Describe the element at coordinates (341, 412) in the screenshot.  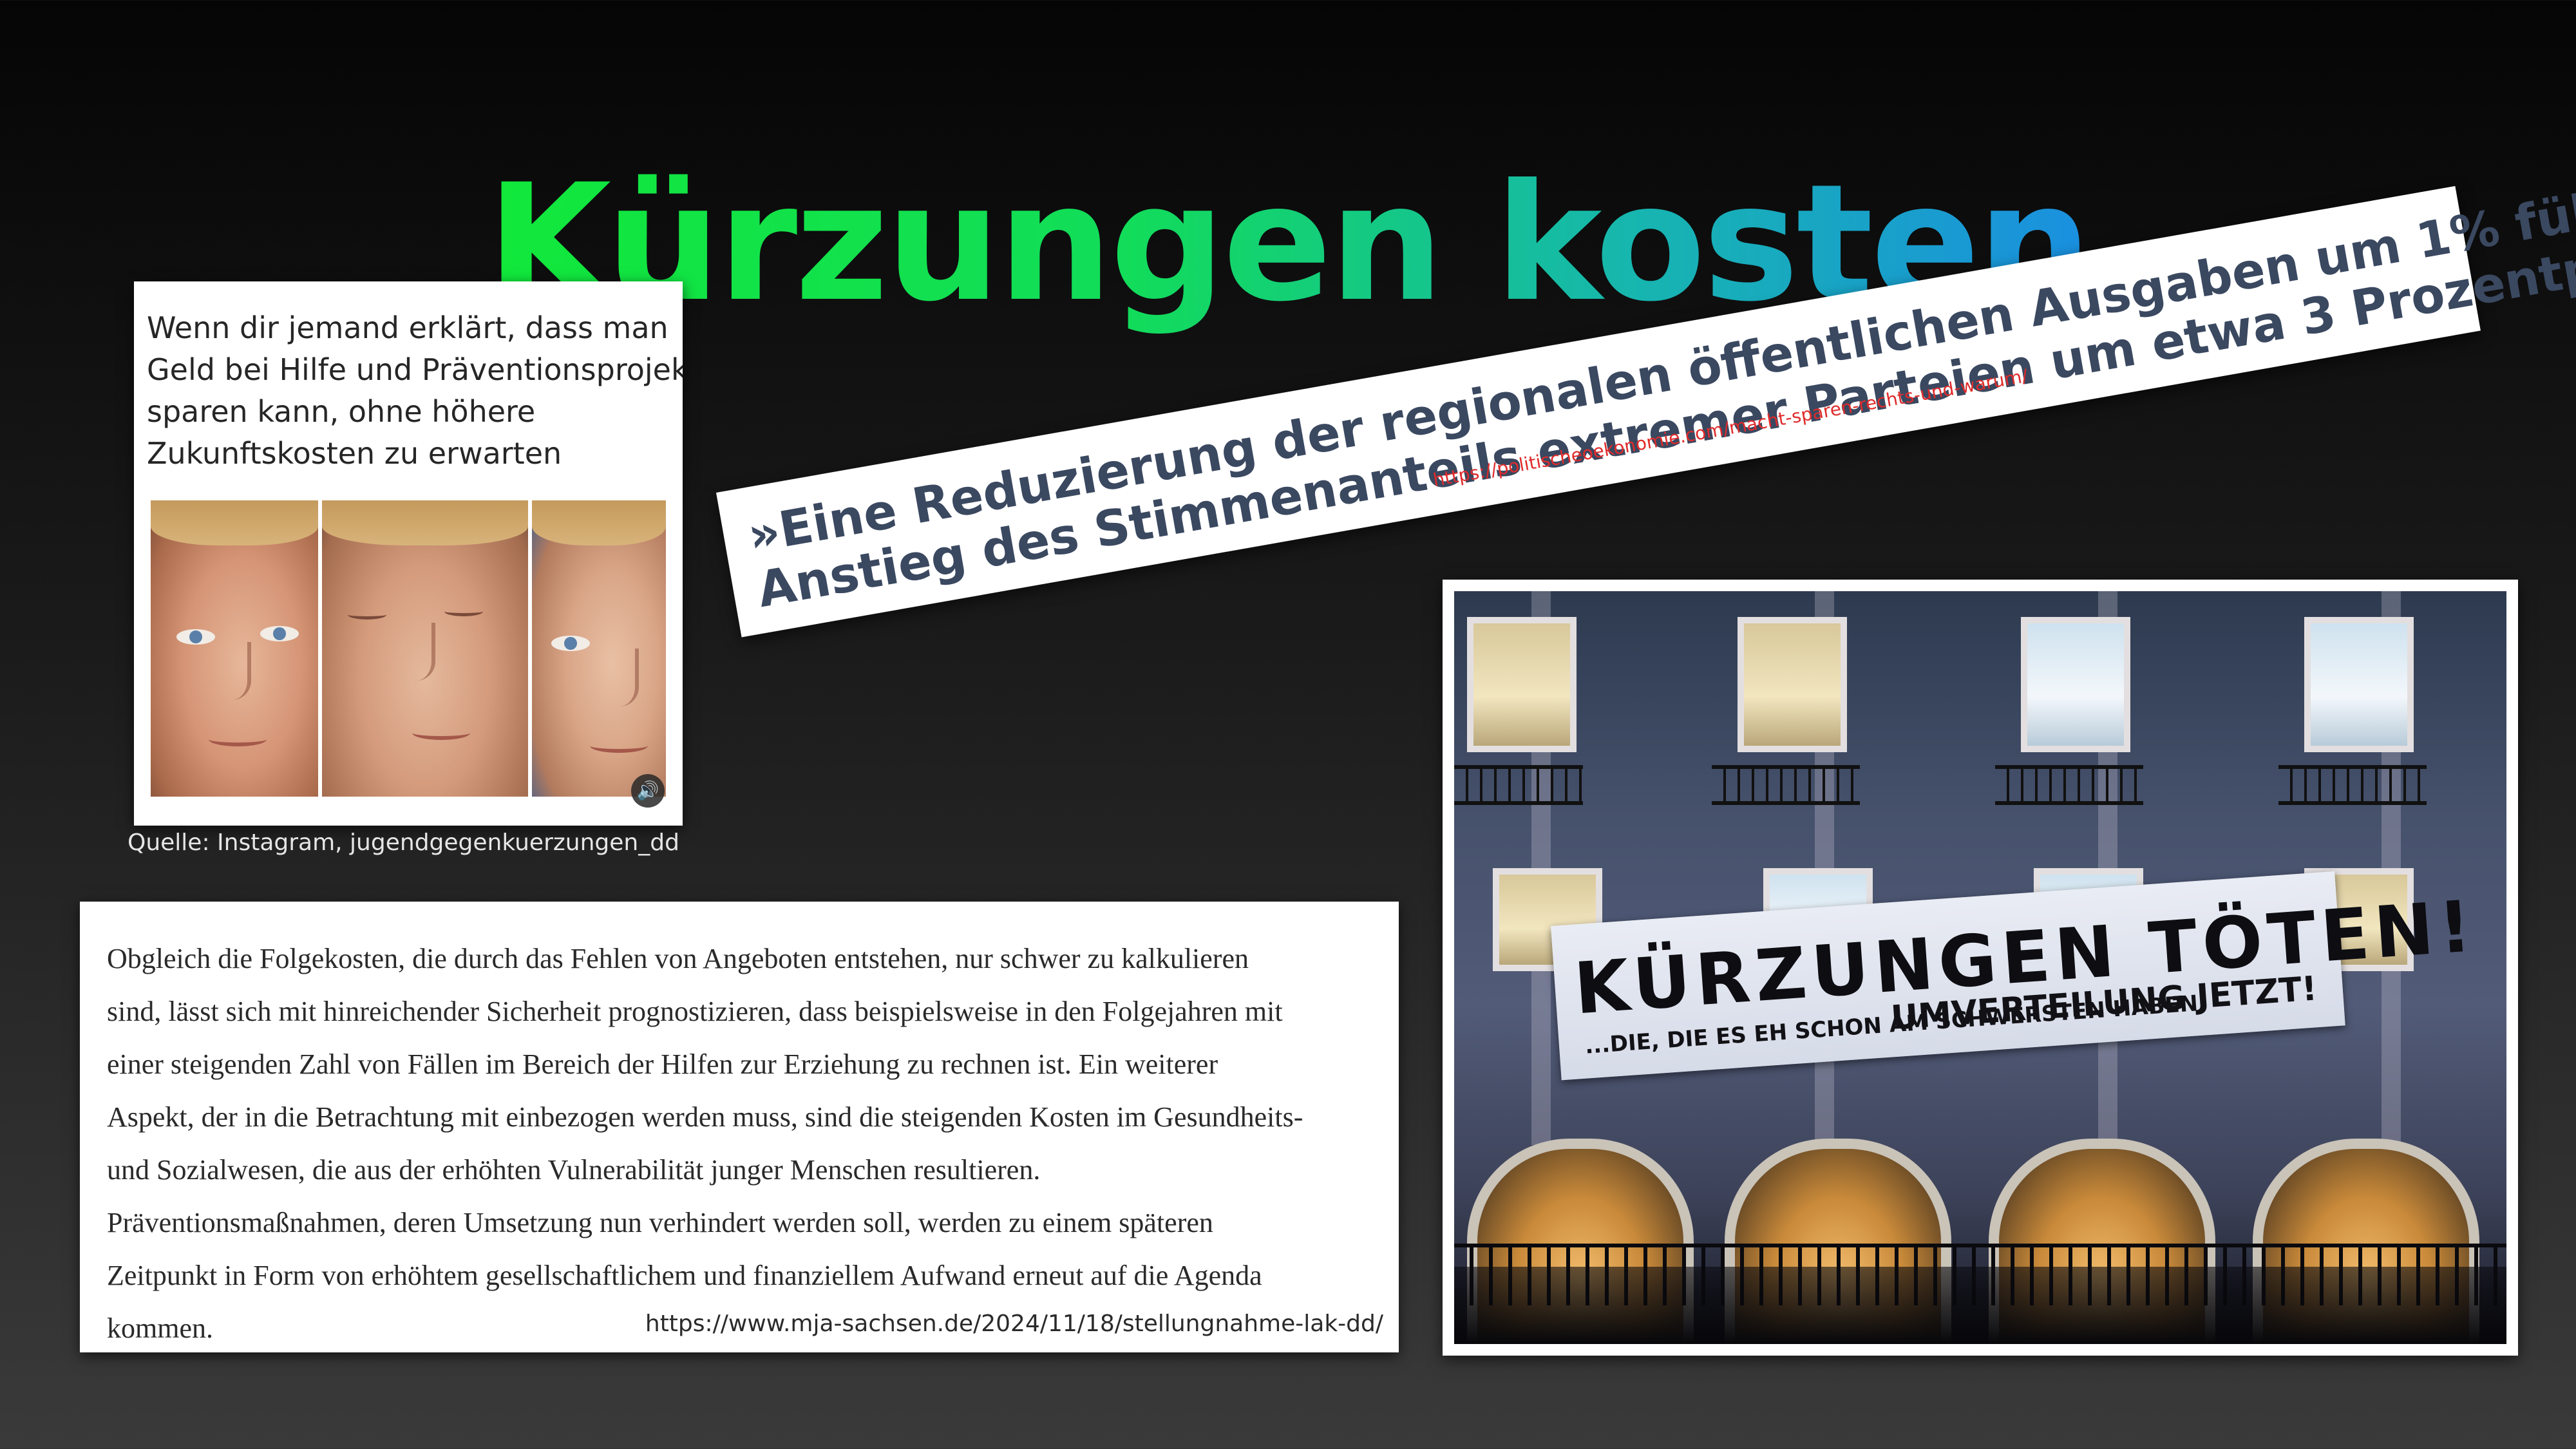
I see `meme-caption-line: sparen kann, ohne höhere` at that location.